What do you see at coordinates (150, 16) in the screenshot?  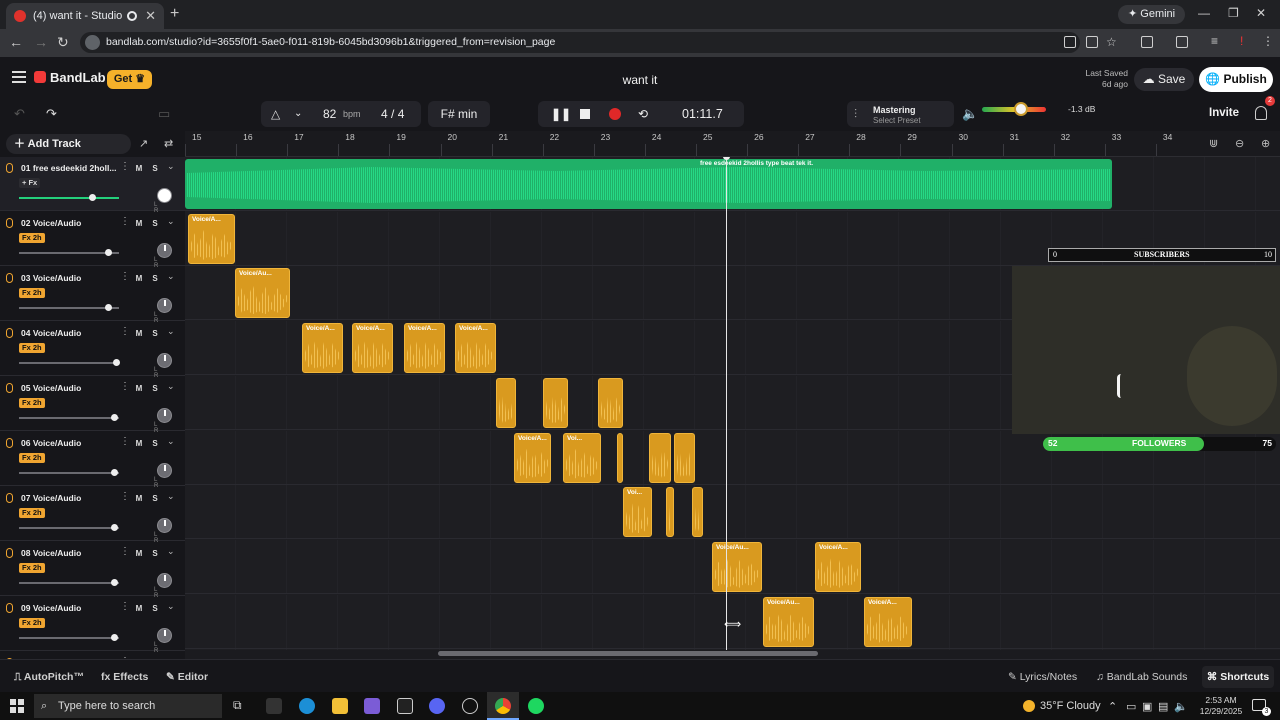 I see `close-tab-icon: ✕` at bounding box center [150, 16].